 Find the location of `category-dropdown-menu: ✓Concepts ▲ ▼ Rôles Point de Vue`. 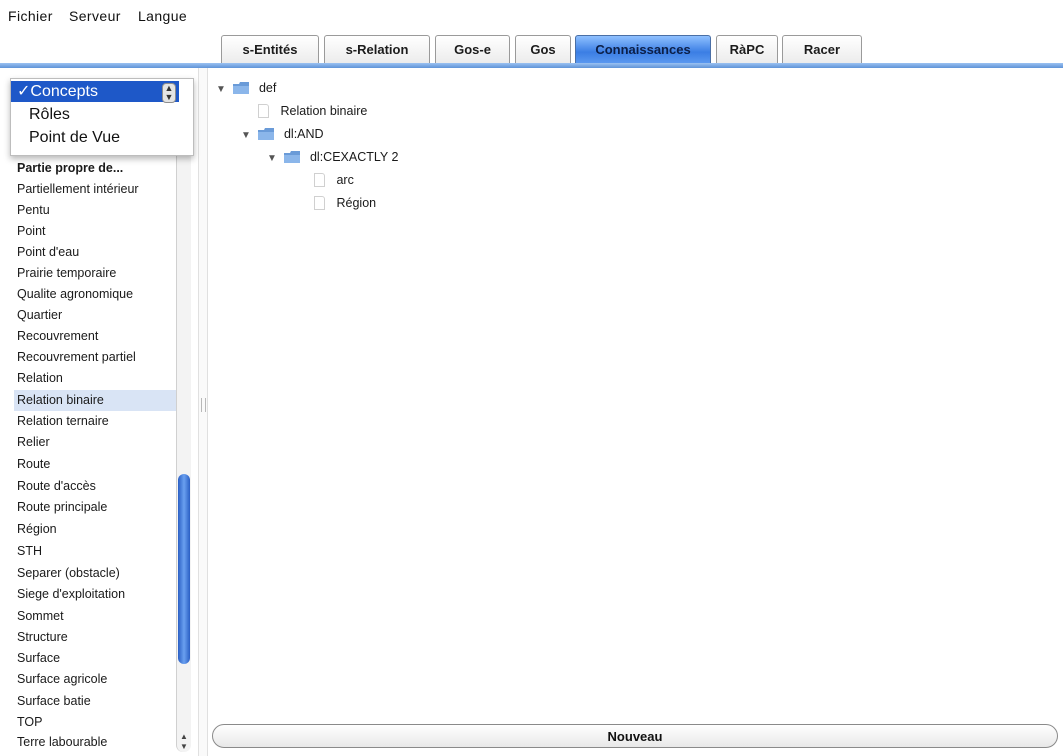

category-dropdown-menu: ✓Concepts ▲ ▼ Rôles Point de Vue is located at coordinates (102, 117).